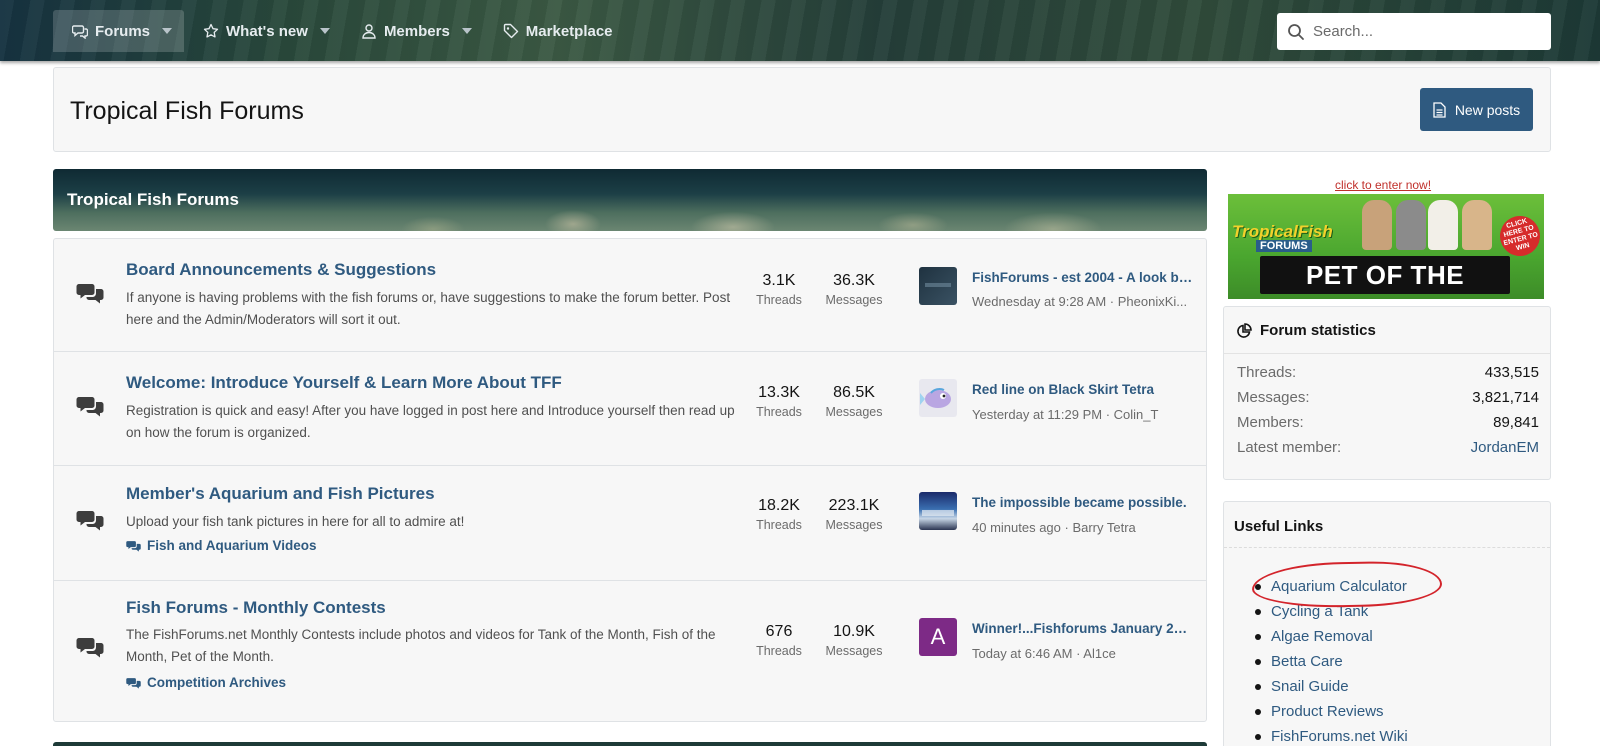  Describe the element at coordinates (280, 494) in the screenshot. I see `forum-title-link: Member's Aquarium and Fish Pictures` at that location.